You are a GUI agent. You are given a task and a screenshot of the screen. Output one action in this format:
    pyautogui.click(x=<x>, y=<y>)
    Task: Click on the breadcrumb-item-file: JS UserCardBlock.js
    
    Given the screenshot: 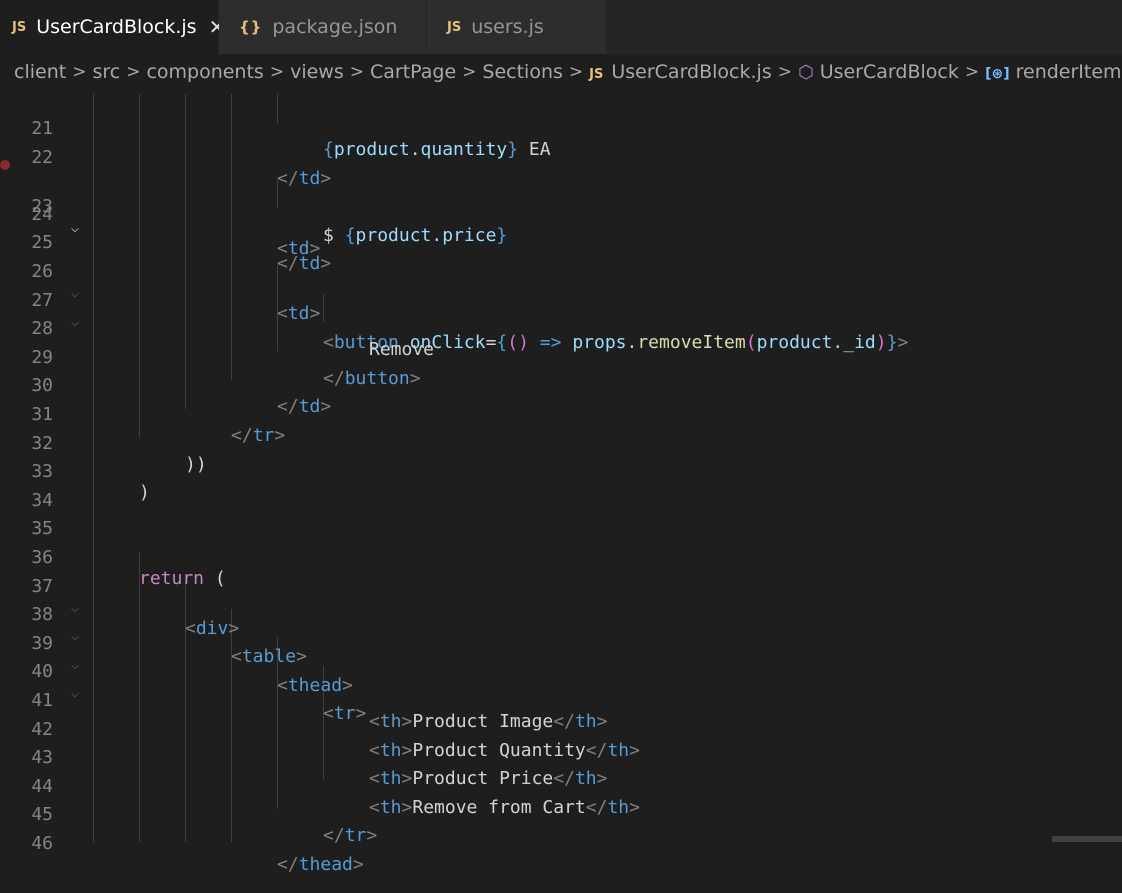 What is the action you would take?
    pyautogui.click(x=680, y=72)
    